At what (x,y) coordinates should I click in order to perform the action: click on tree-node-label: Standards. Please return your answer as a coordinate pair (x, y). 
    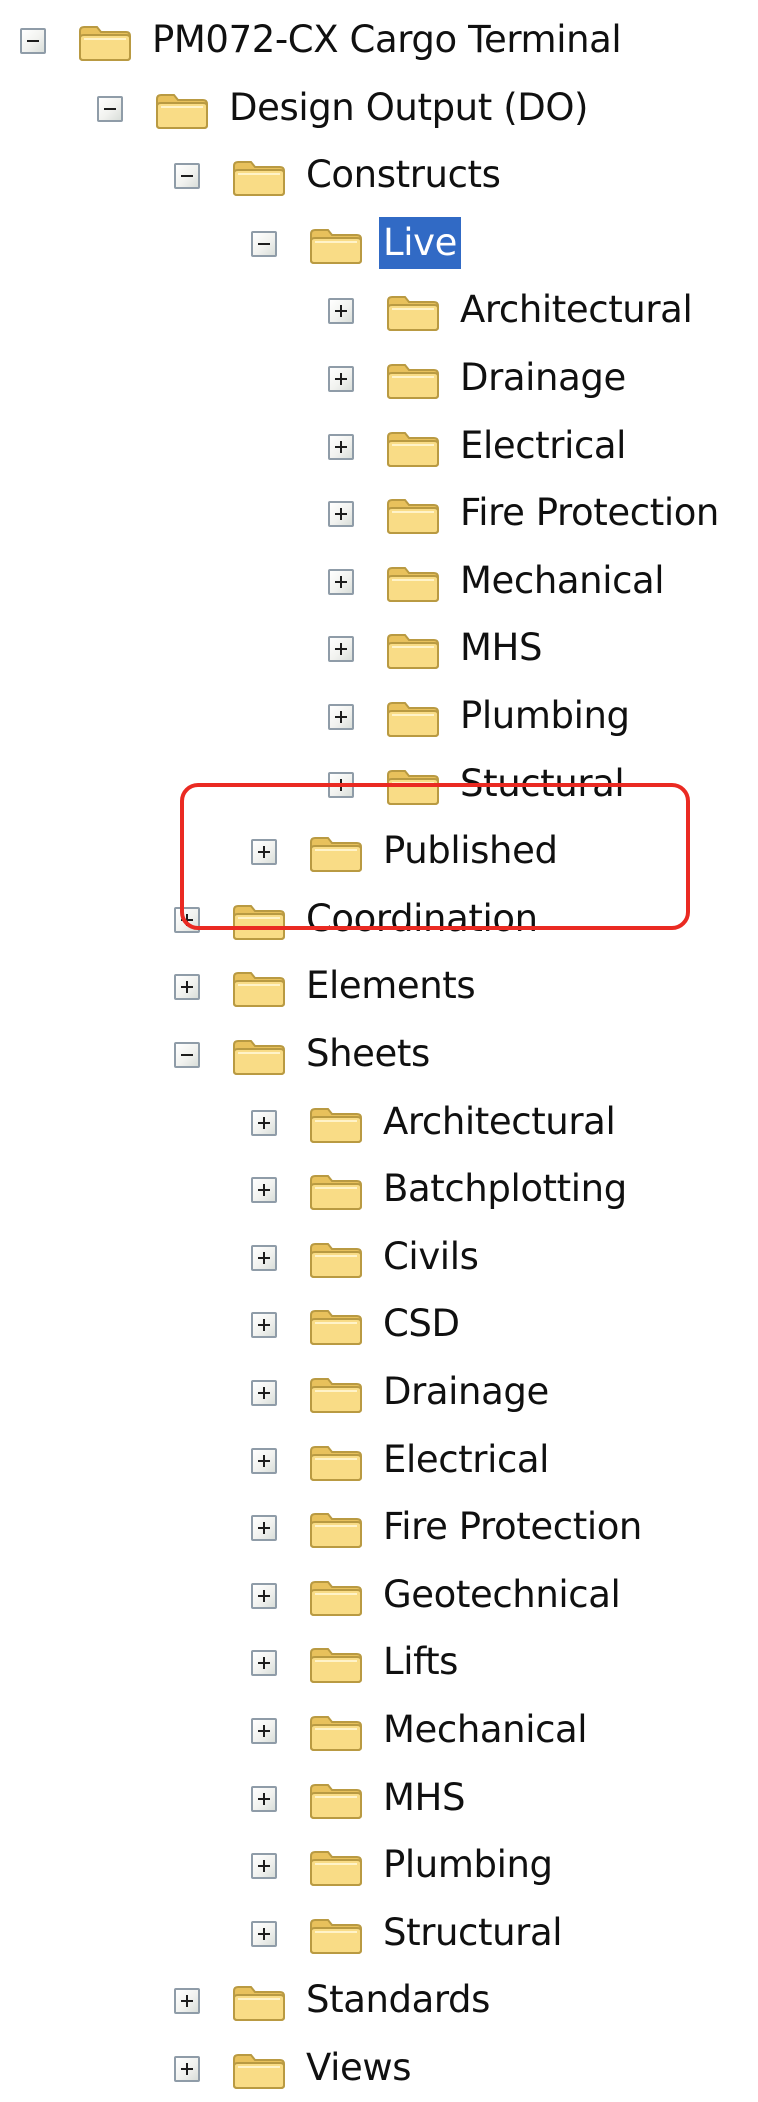
    Looking at the image, I should click on (398, 2000).